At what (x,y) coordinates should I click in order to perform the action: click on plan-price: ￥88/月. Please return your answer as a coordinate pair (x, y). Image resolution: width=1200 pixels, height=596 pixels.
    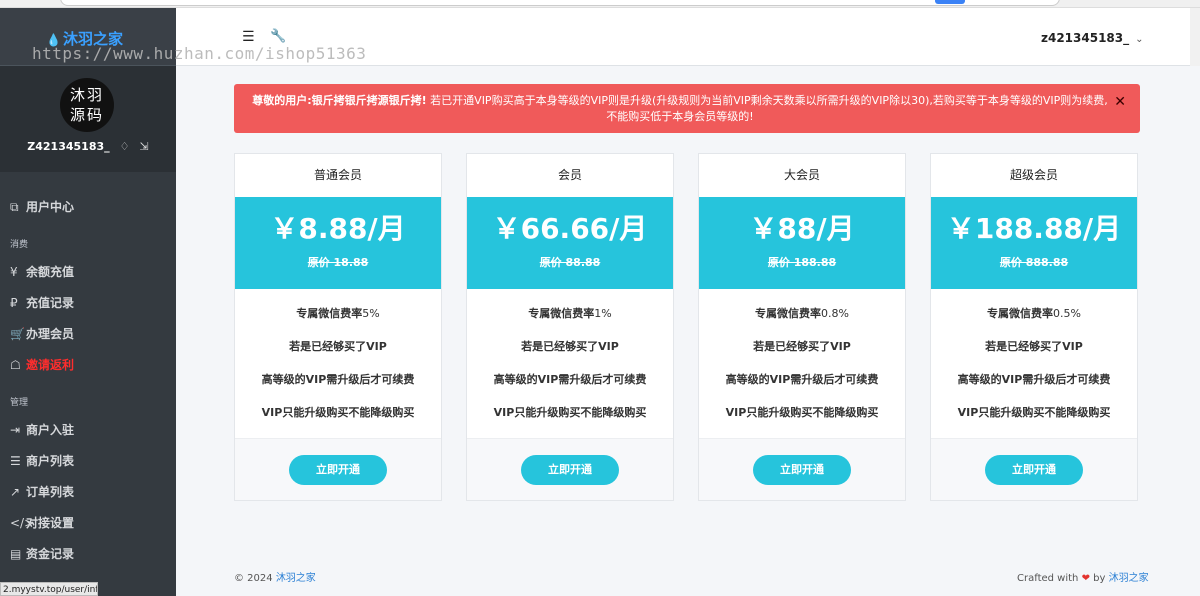
    Looking at the image, I should click on (802, 228).